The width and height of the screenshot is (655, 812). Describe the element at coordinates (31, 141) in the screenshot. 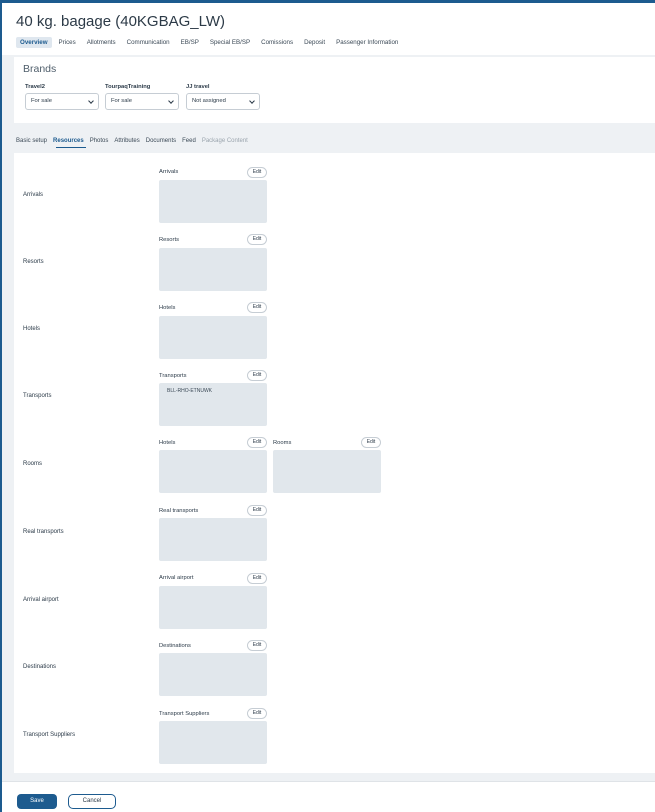

I see `tab-basic-setup: Basic setup` at that location.